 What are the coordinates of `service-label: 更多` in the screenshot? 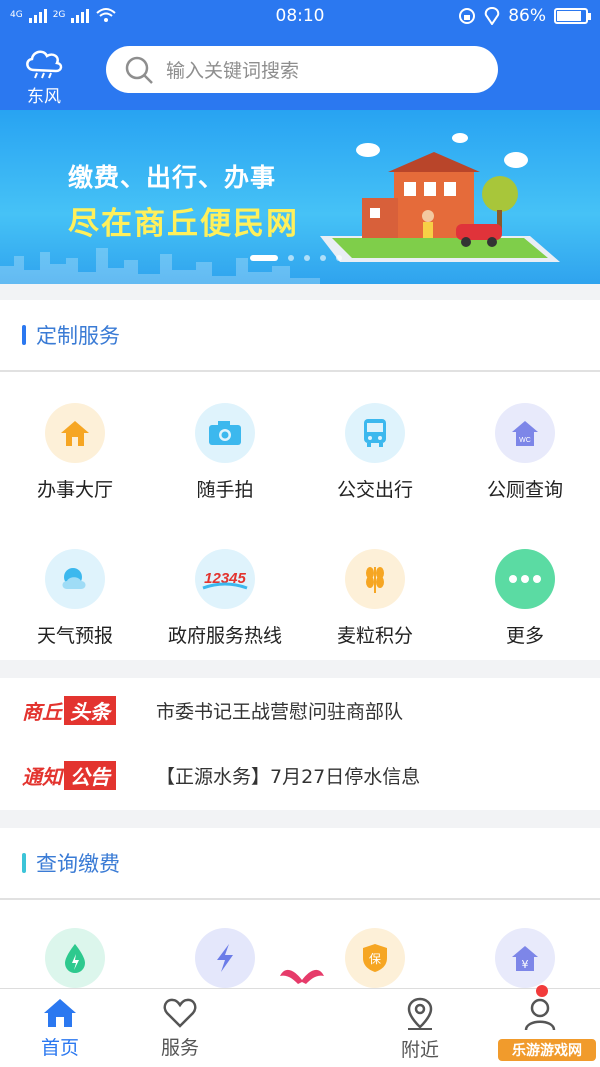 It's located at (524, 636).